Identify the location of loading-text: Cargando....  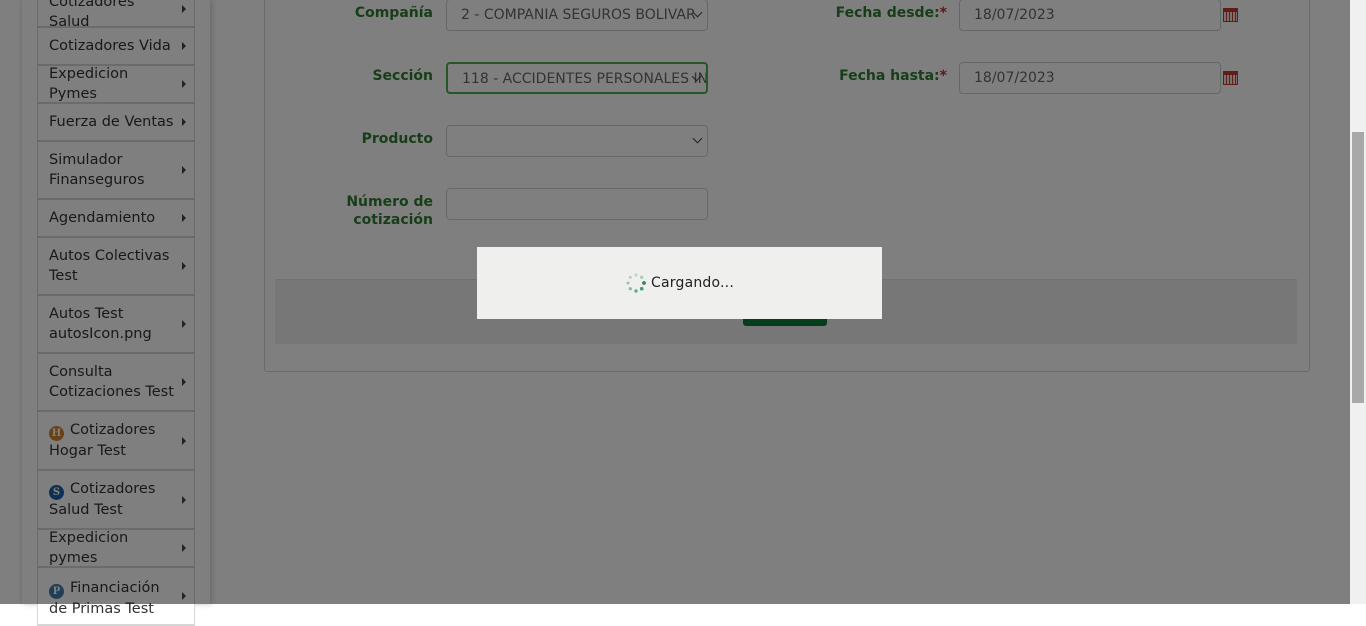
(692, 283).